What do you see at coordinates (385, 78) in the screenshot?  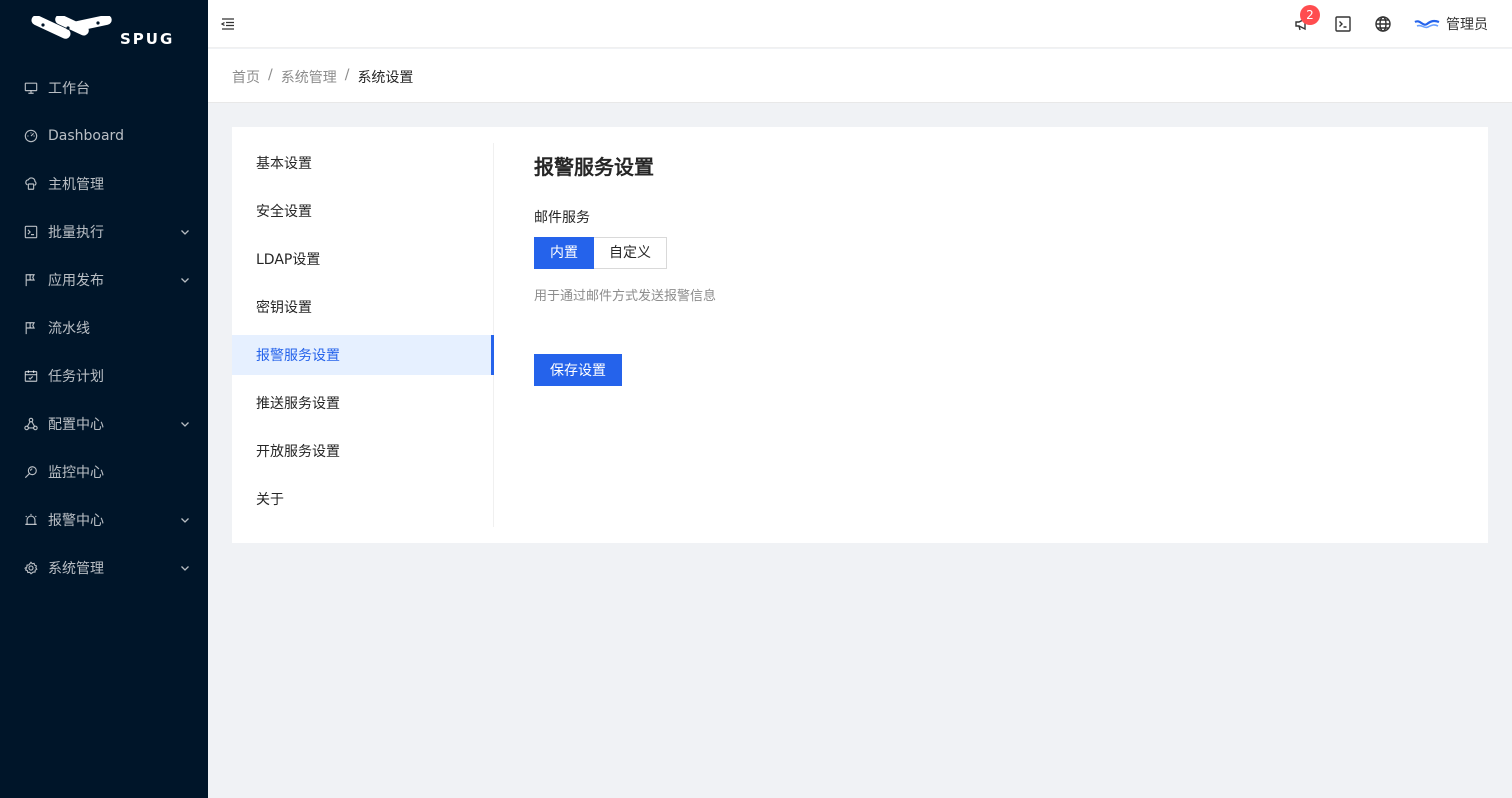 I see `breadcrumb-current: 系统设置` at bounding box center [385, 78].